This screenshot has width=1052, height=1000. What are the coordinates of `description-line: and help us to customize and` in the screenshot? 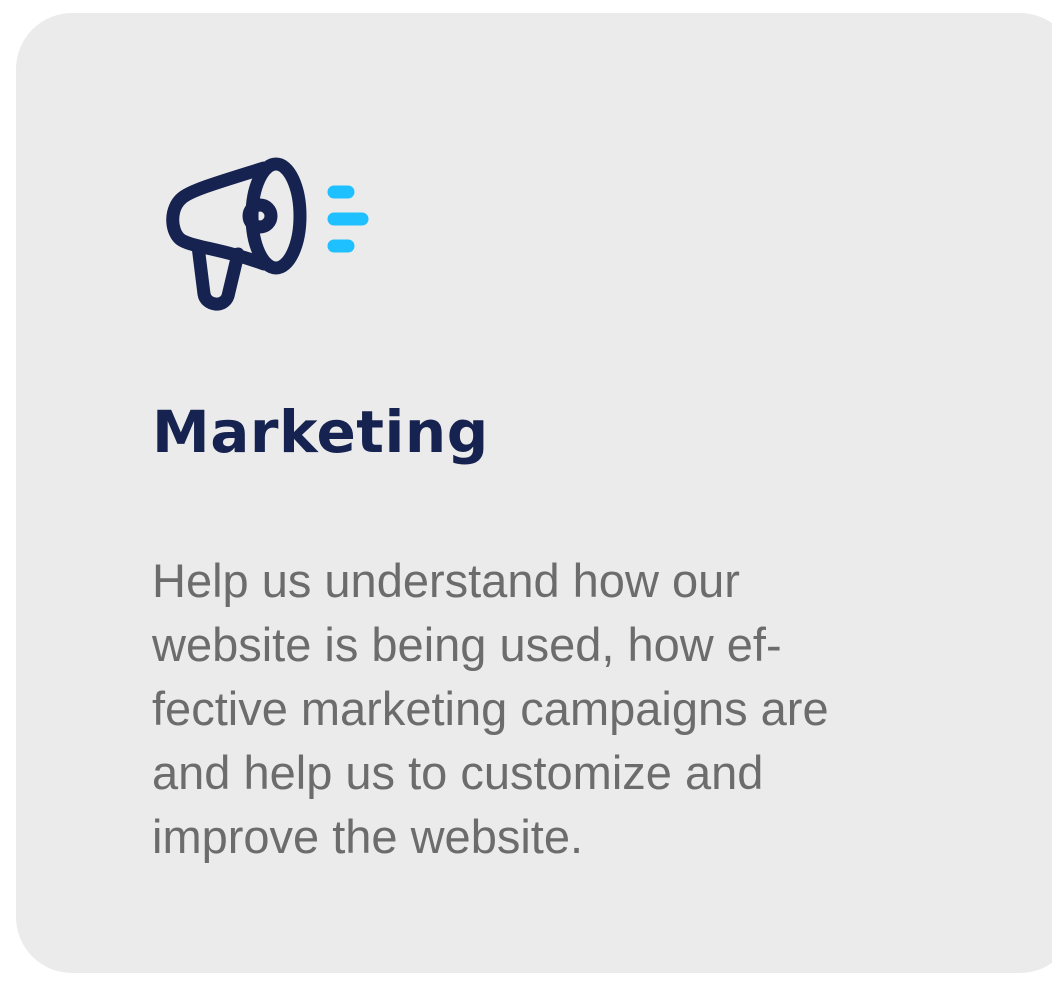 It's located at (458, 772).